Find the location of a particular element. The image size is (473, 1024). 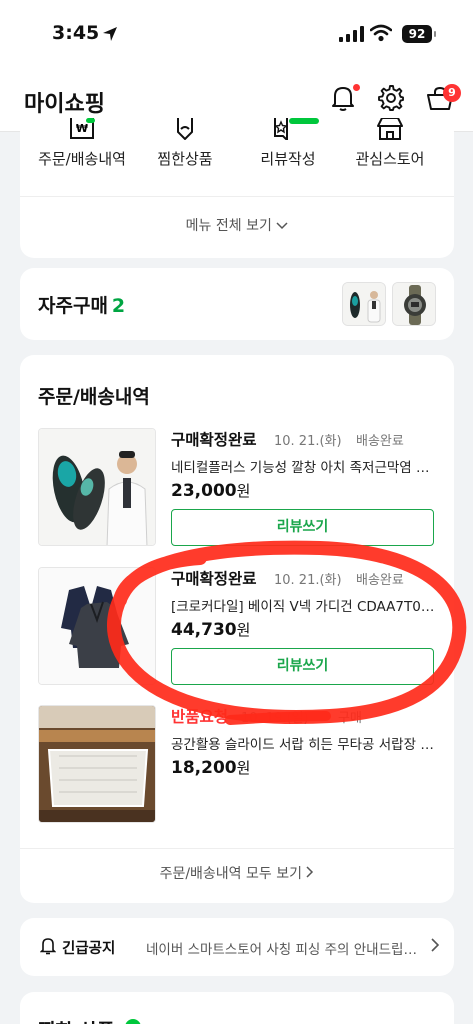

watch-product-image is located at coordinates (414, 304).